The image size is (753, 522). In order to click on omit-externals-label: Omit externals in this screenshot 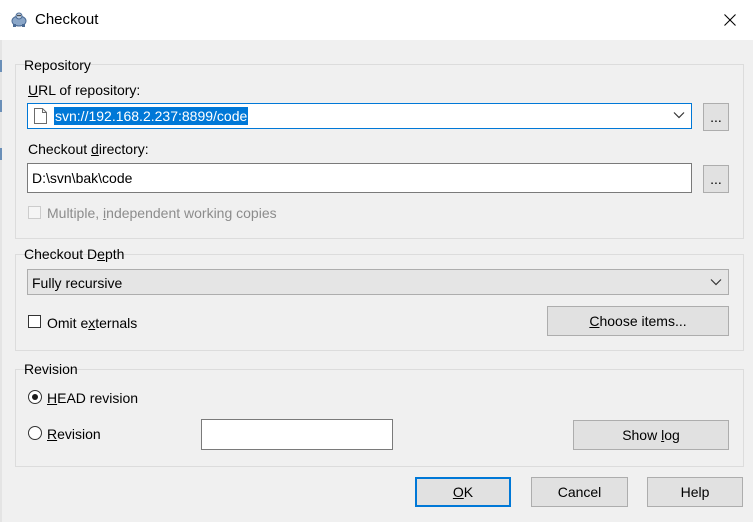, I will do `click(92, 323)`.